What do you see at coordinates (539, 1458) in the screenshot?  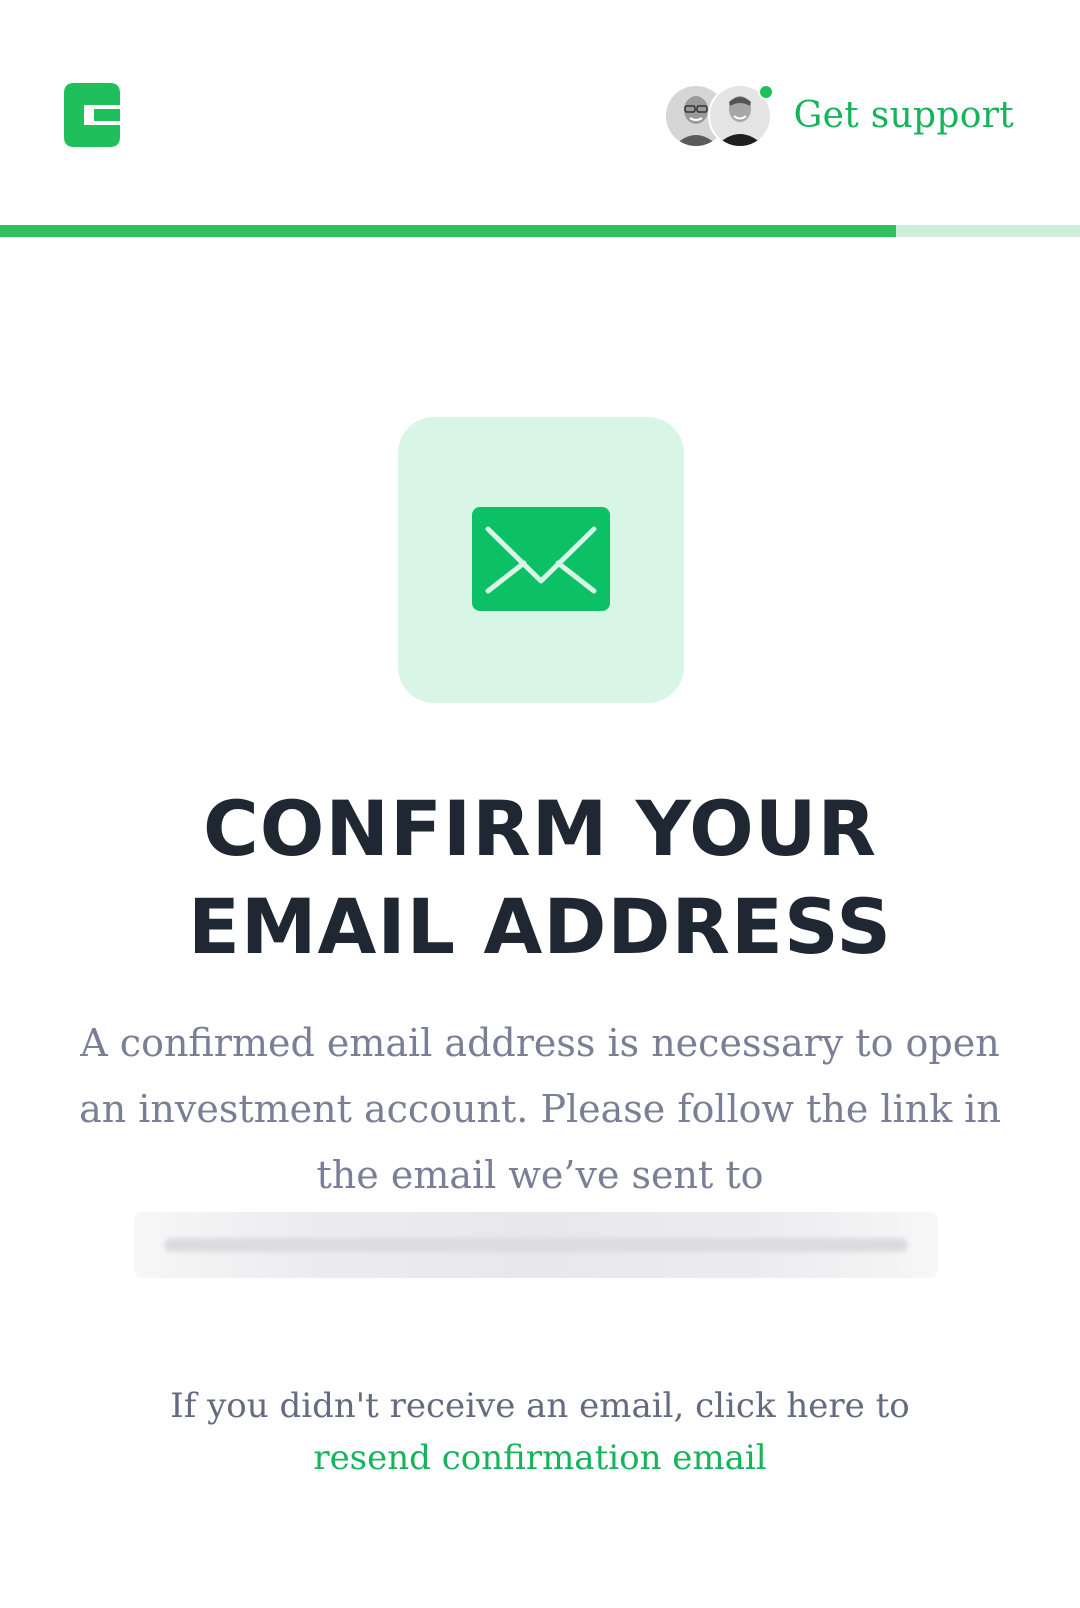 I see `resend-confirmation-link: resend confirmation email` at bounding box center [539, 1458].